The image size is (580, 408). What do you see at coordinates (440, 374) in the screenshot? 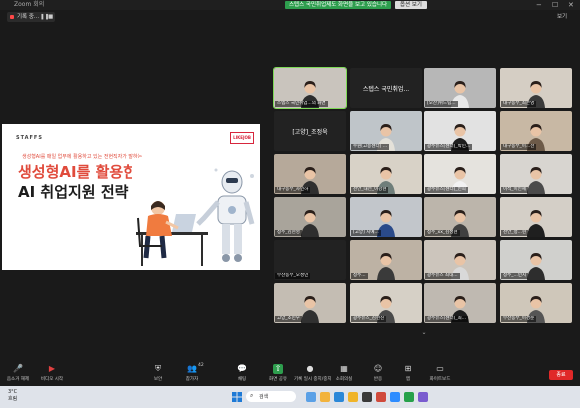
I see `toolbar-button-whiteboard: ▭ 화이트보드` at bounding box center [440, 374].